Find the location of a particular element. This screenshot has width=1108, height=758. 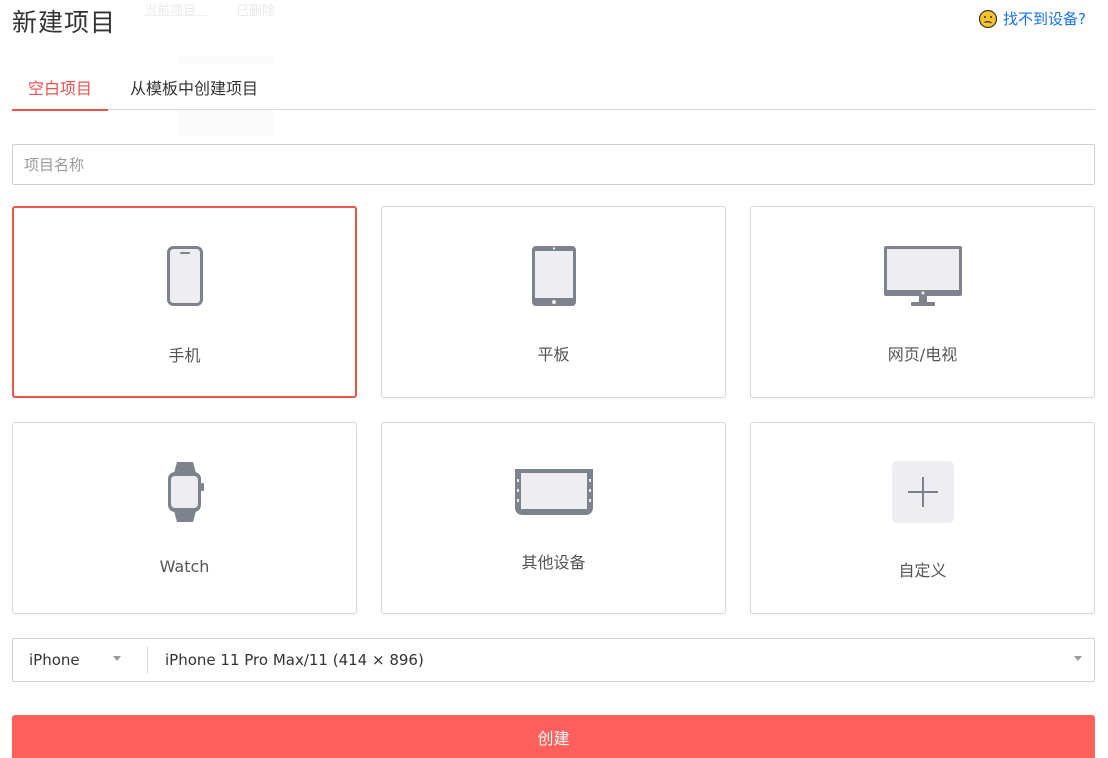

project-tabs: 空白项目 从模板中创建项目 is located at coordinates (553, 93).